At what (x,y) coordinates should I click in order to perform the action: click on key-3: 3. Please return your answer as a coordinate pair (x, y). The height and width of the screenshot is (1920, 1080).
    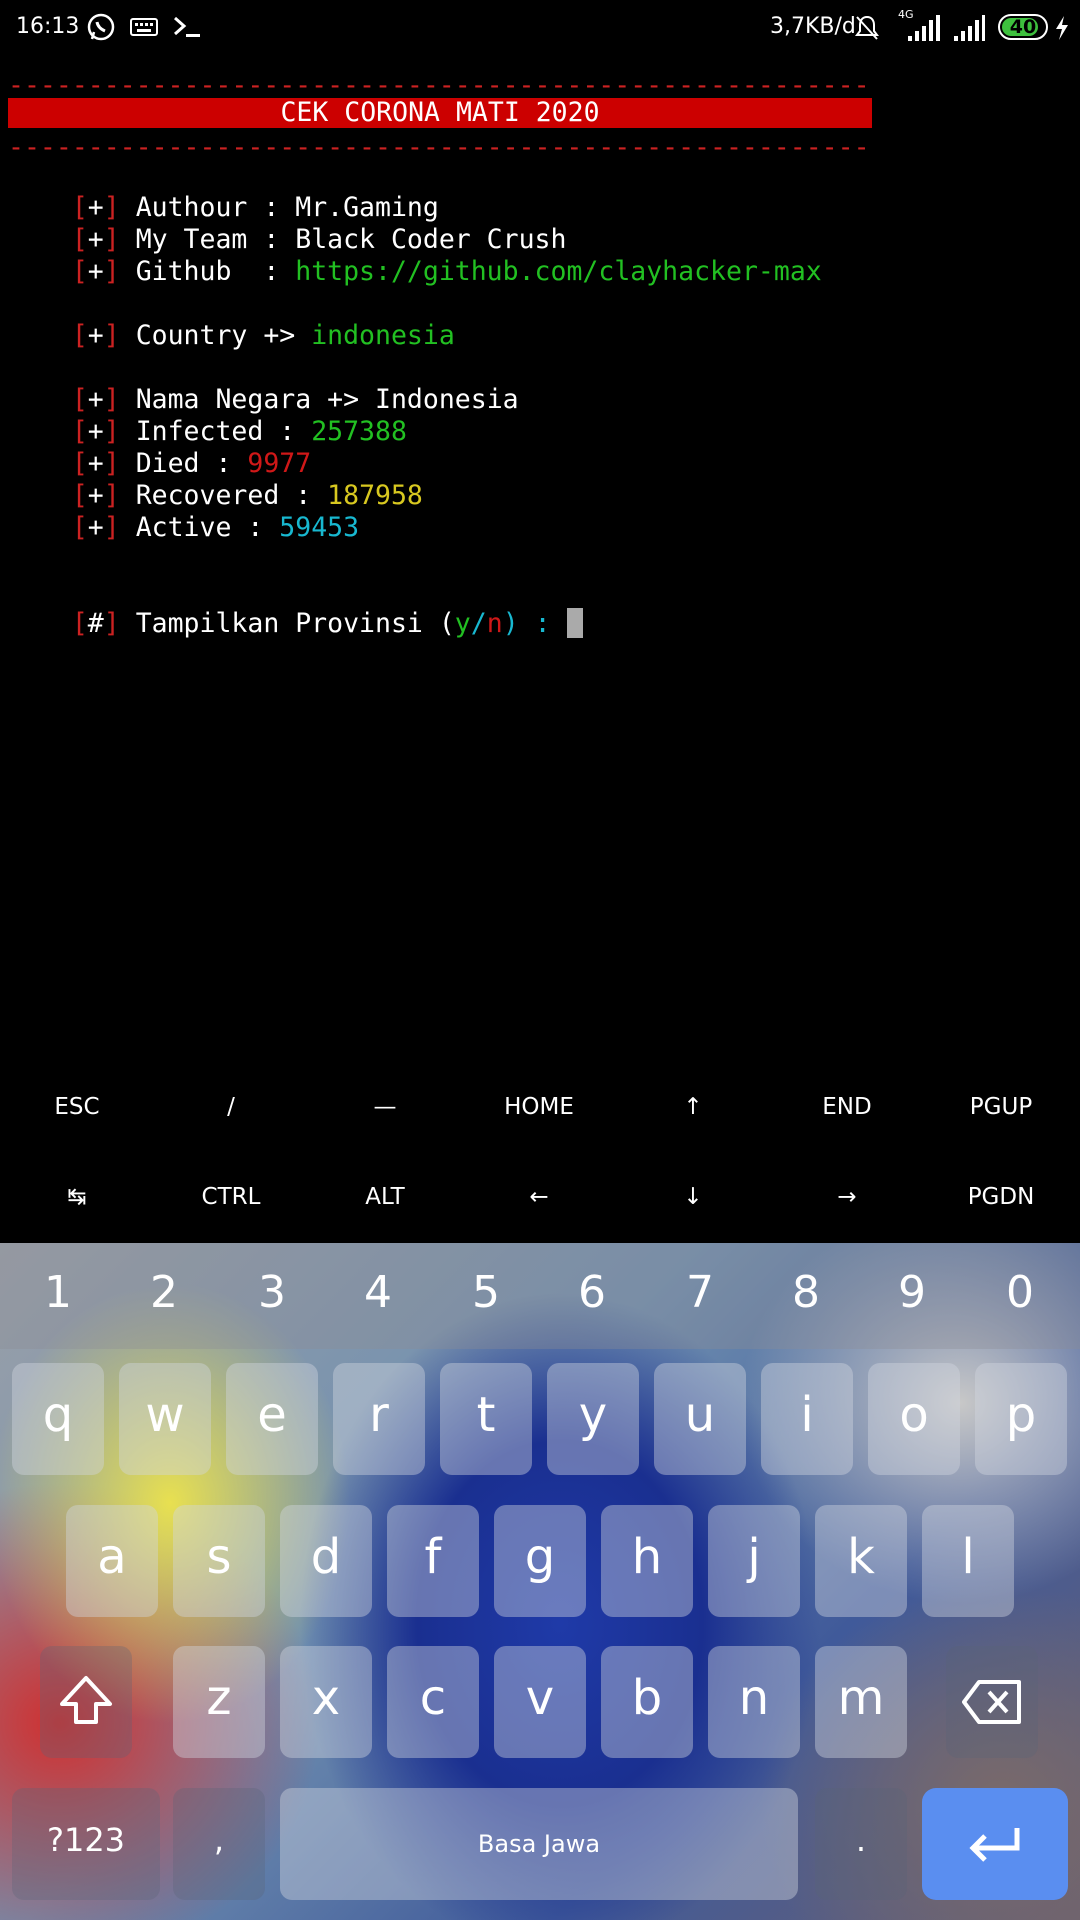
    Looking at the image, I should click on (272, 1292).